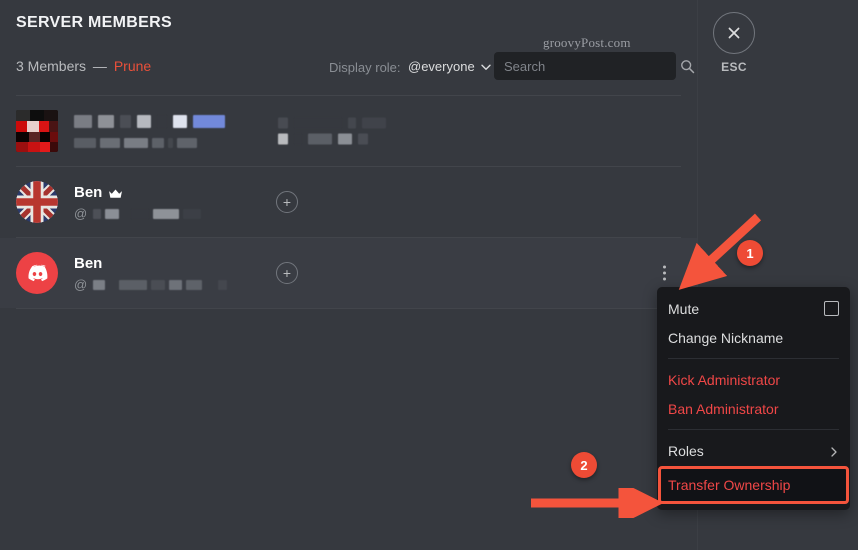 The image size is (858, 550). What do you see at coordinates (37, 131) in the screenshot?
I see `pixel-red-black-avatar` at bounding box center [37, 131].